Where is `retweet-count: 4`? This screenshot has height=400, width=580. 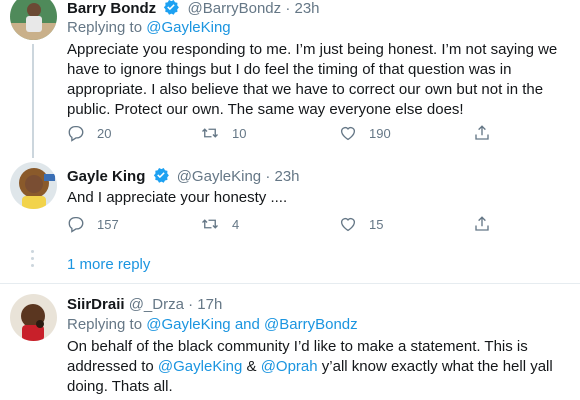
retweet-count: 4 is located at coordinates (236, 224).